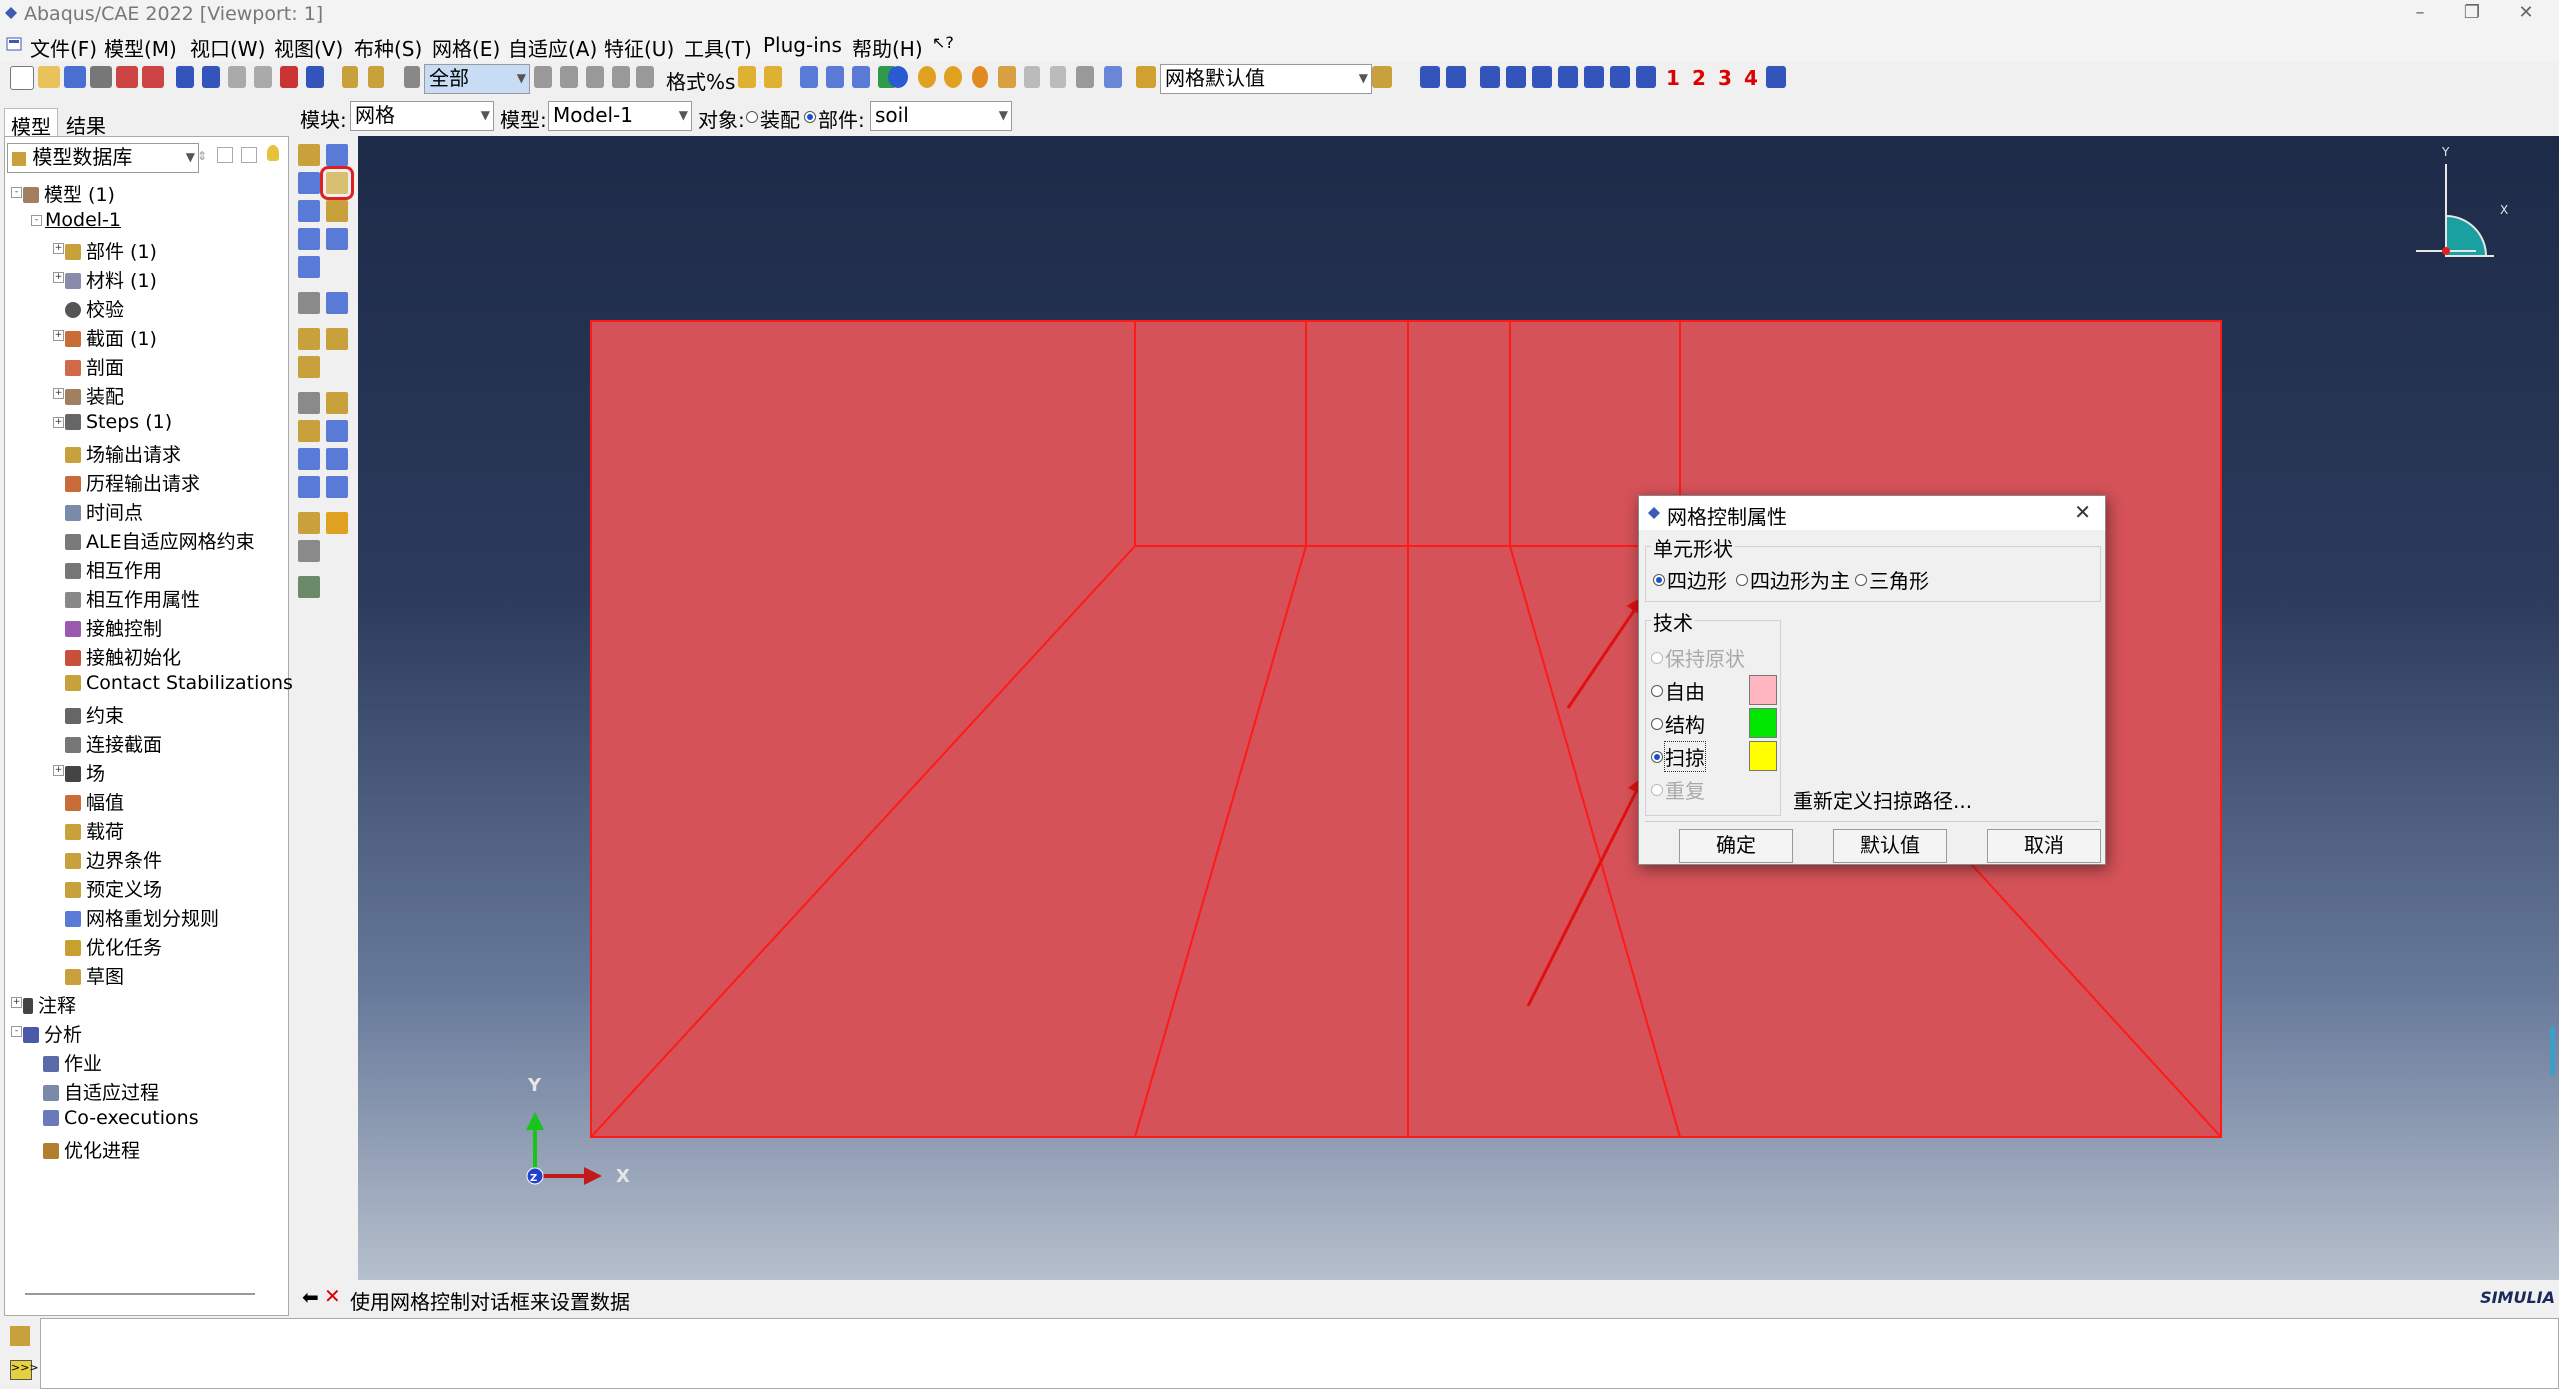  Describe the element at coordinates (101, 77) in the screenshot. I see `print-icon` at that location.